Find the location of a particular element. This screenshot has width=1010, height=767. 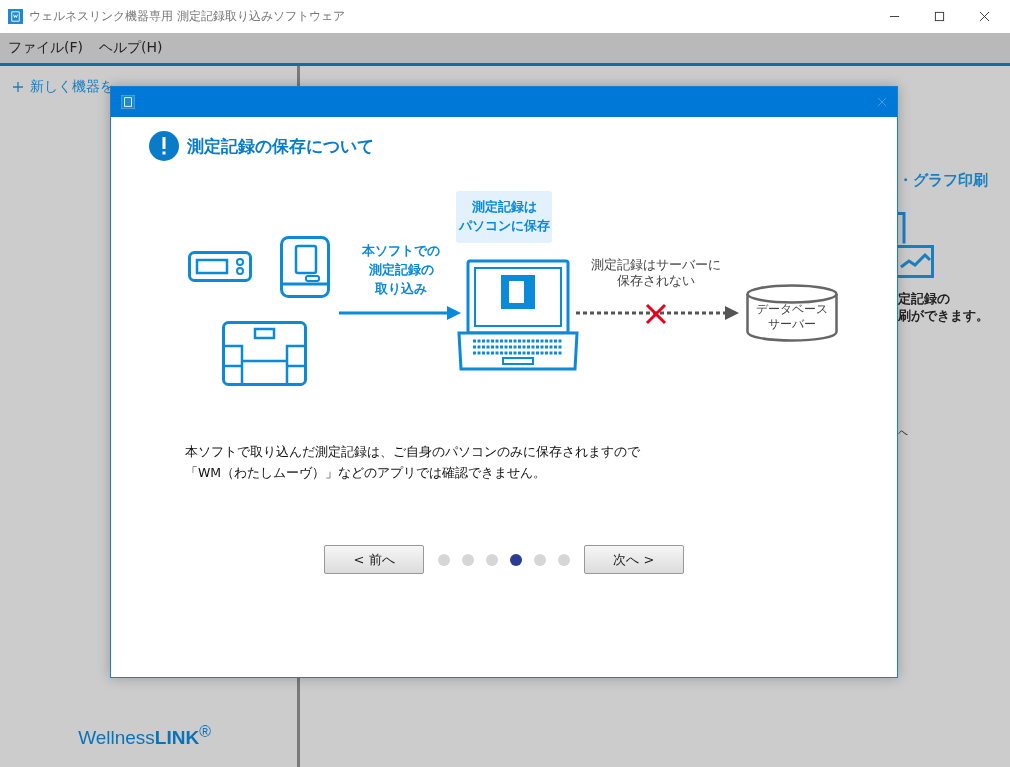

text-fragment: ヘ is located at coordinates (903, 433).